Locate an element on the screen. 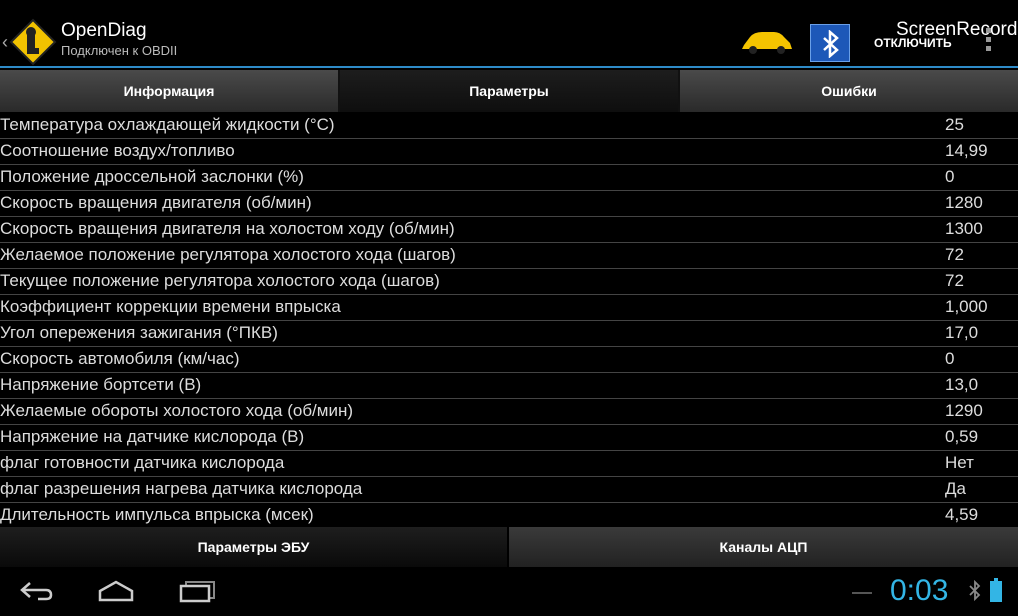  bottom-tab-bar: Параметры ЭБУ Каналы АЦП is located at coordinates (509, 547).